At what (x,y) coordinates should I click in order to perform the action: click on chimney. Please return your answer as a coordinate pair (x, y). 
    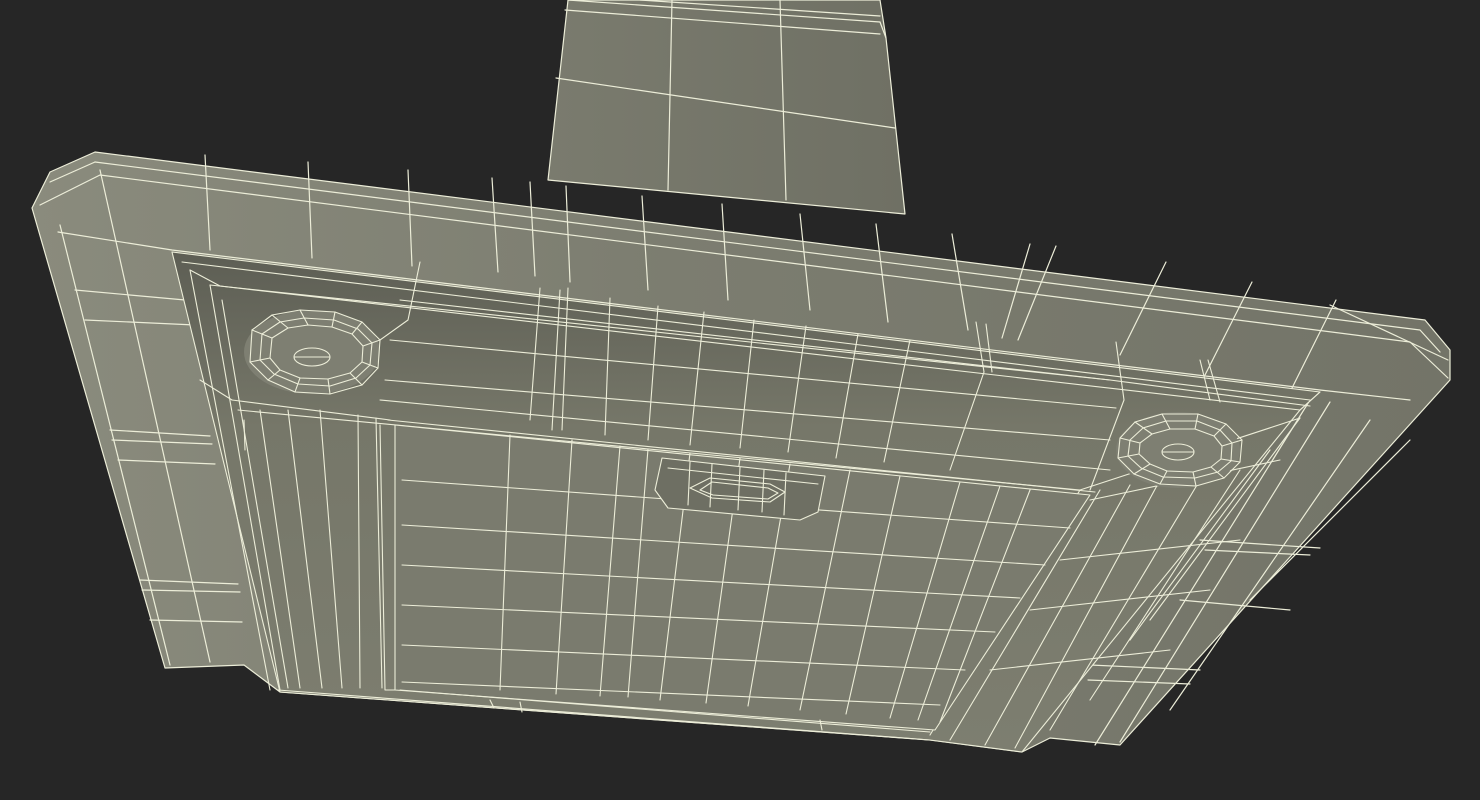
    Looking at the image, I should click on (726, 107).